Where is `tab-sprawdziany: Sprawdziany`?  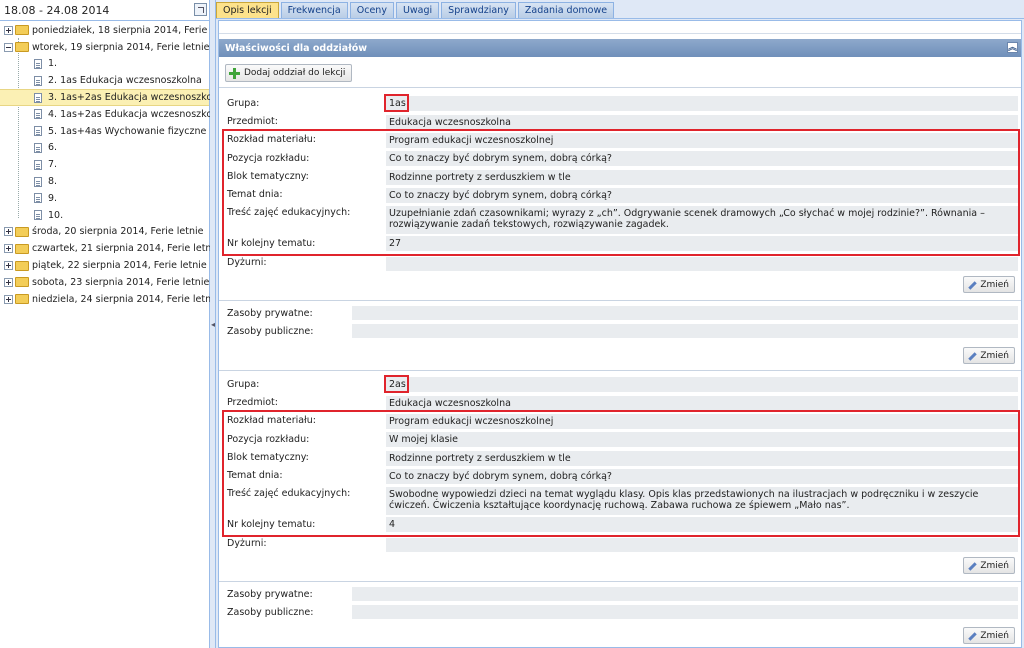 tab-sprawdziany: Sprawdziany is located at coordinates (478, 10).